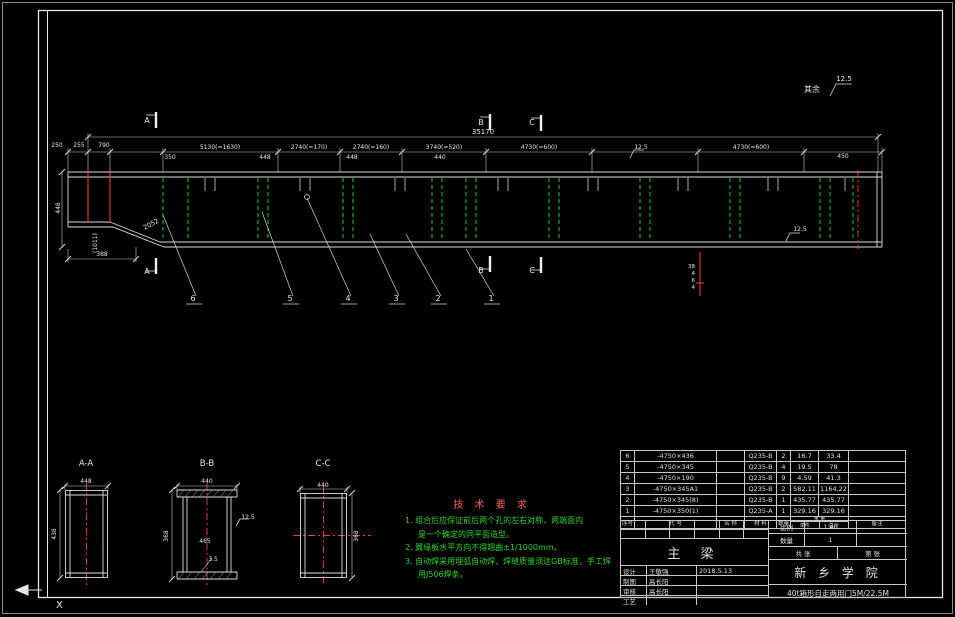 Image resolution: width=955 pixels, height=617 pixels. What do you see at coordinates (784, 478) in the screenshot?
I see `part-qty: 9` at bounding box center [784, 478].